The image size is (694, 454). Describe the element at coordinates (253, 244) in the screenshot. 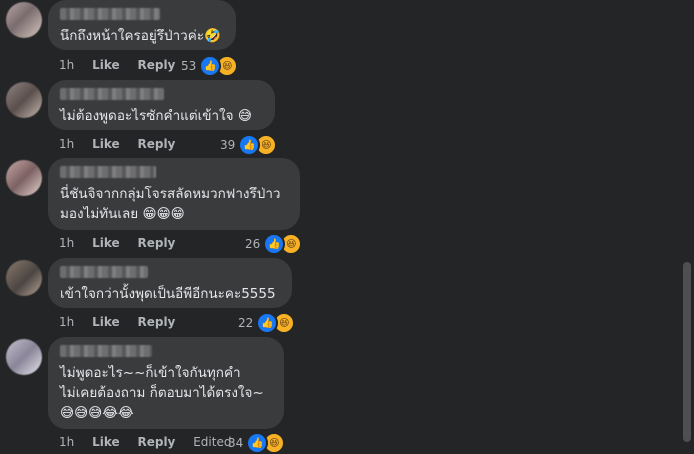

I see `reaction-count: 26` at that location.